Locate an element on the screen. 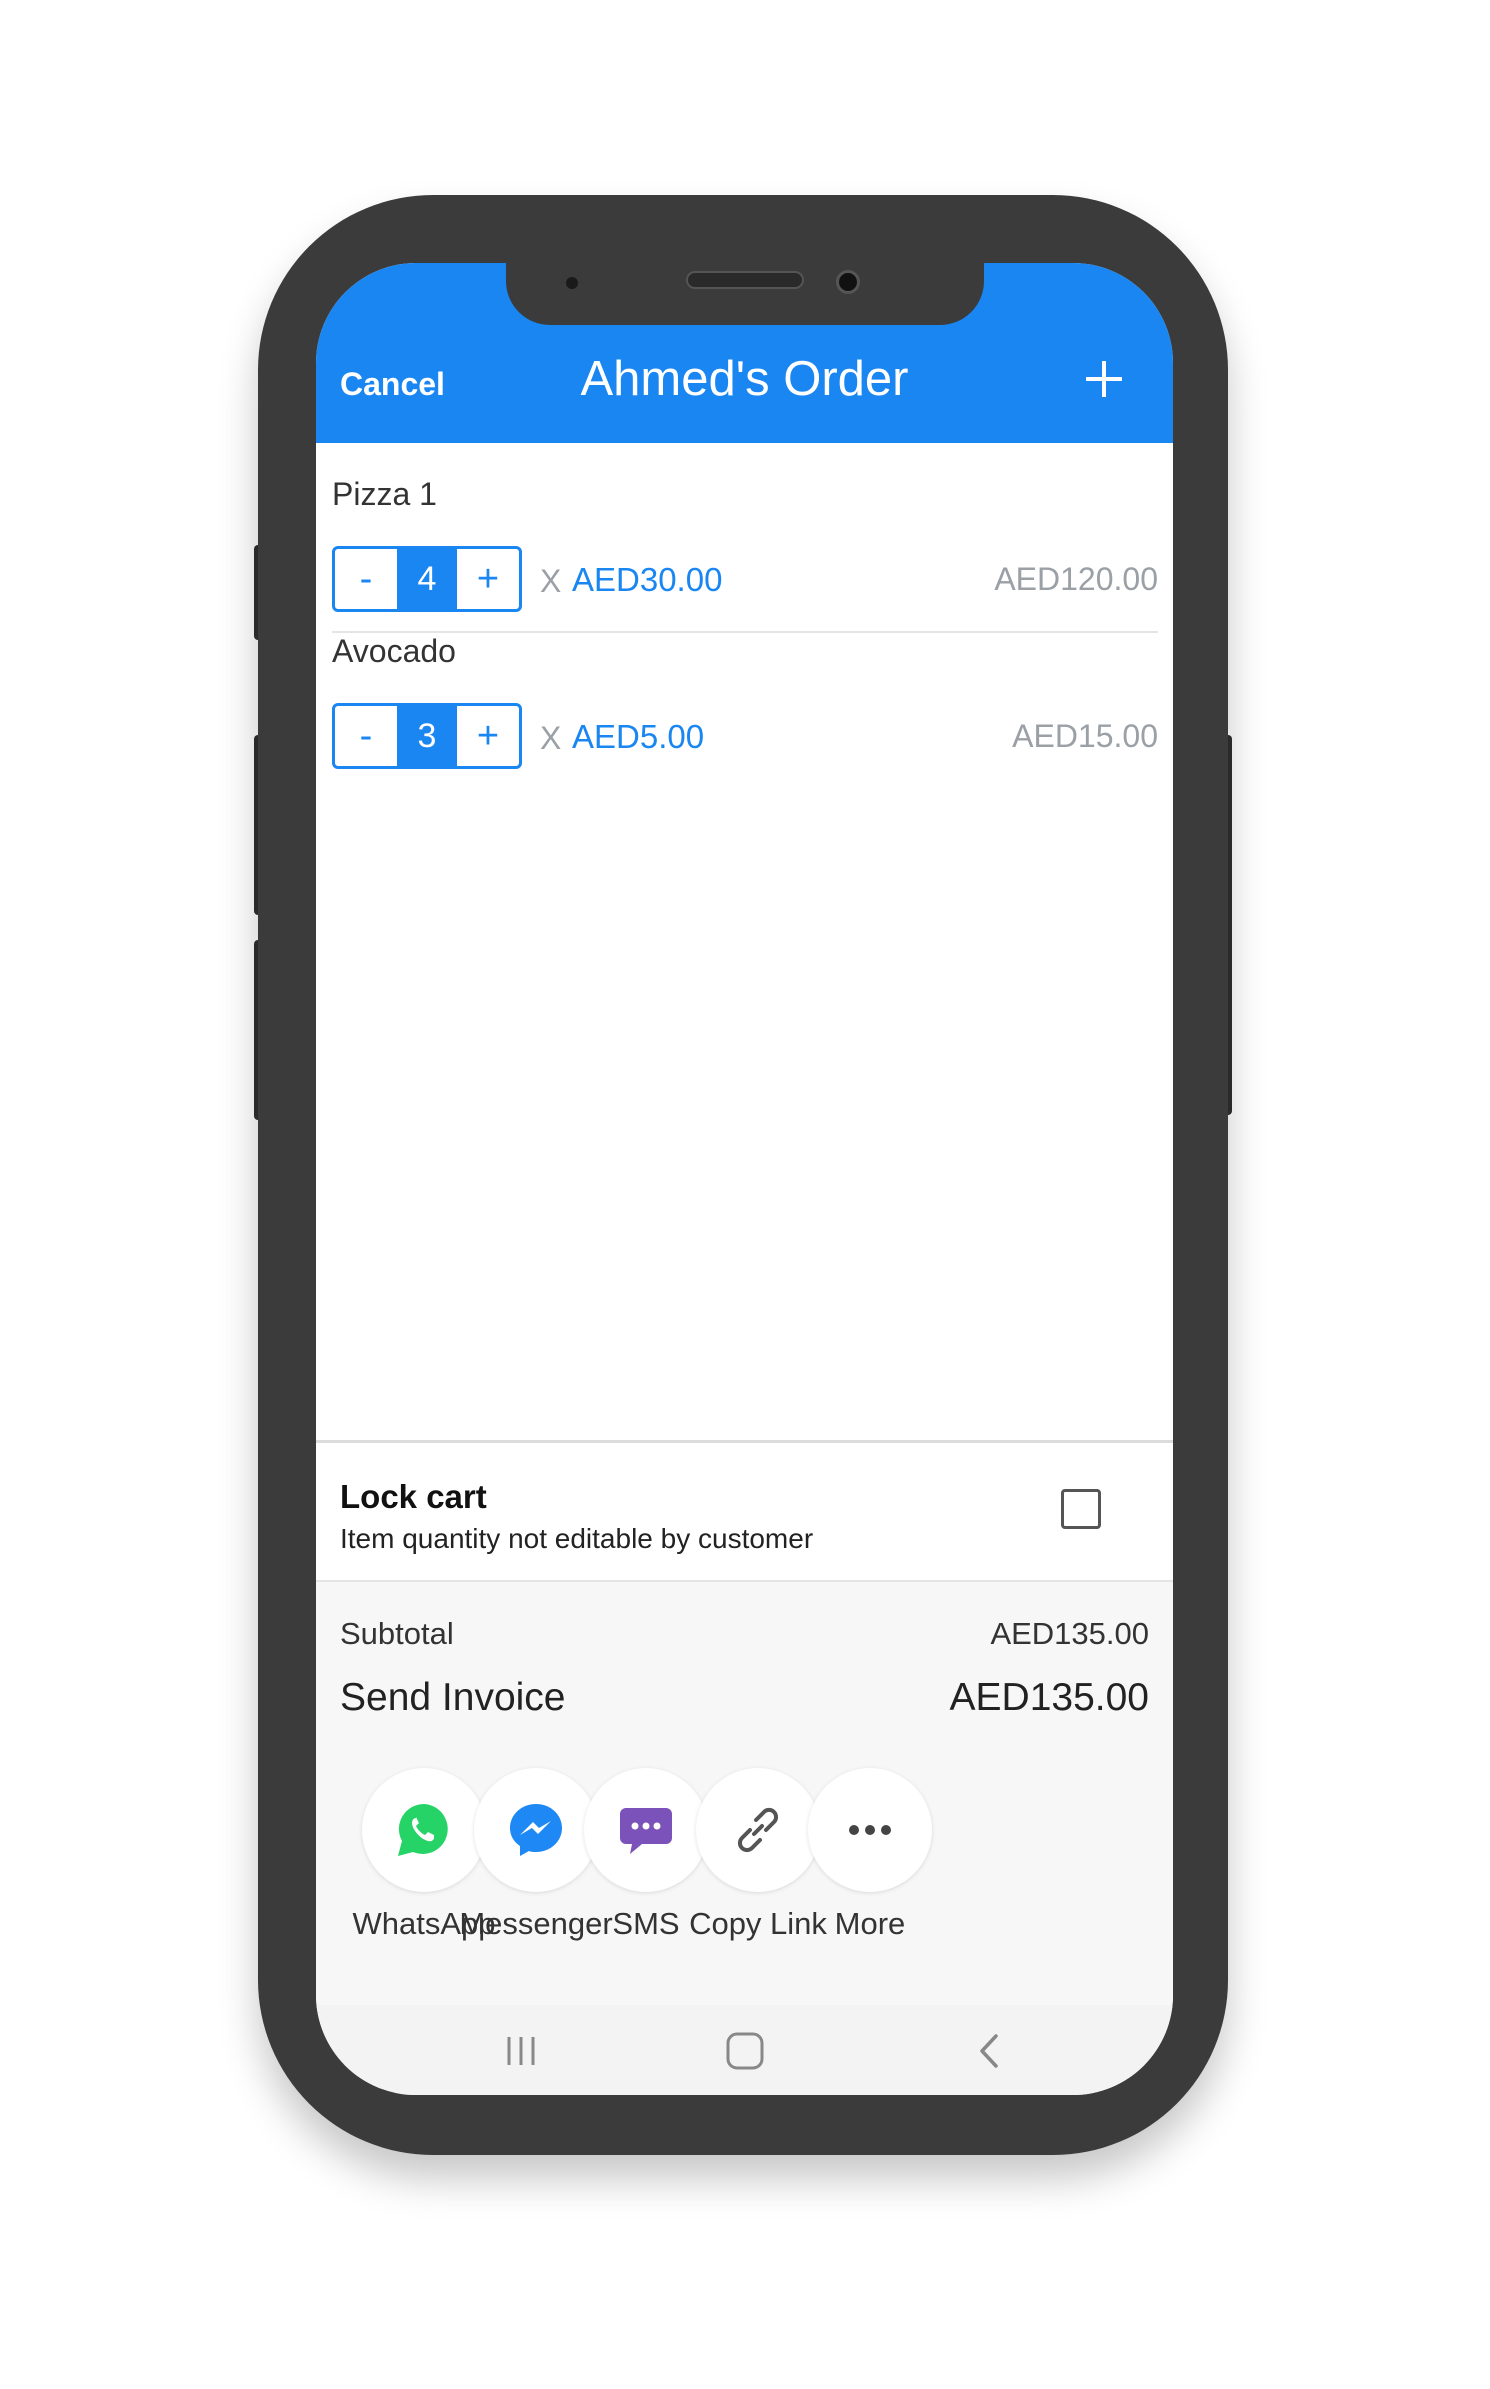 The image size is (1490, 2389). item-name: Pizza 1 is located at coordinates (384, 494).